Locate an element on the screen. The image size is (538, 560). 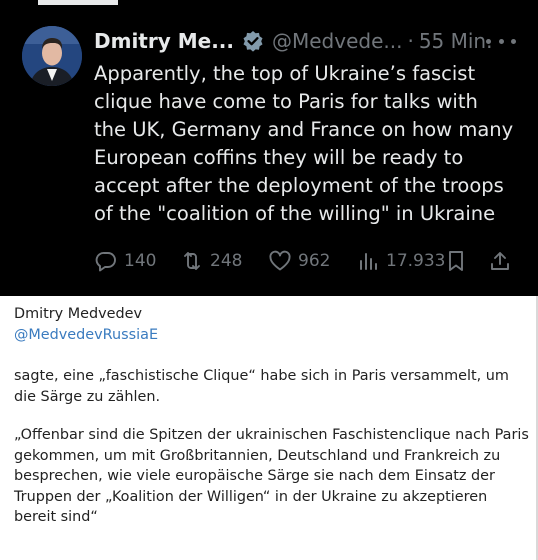
views-count: 17.933 is located at coordinates (416, 261).